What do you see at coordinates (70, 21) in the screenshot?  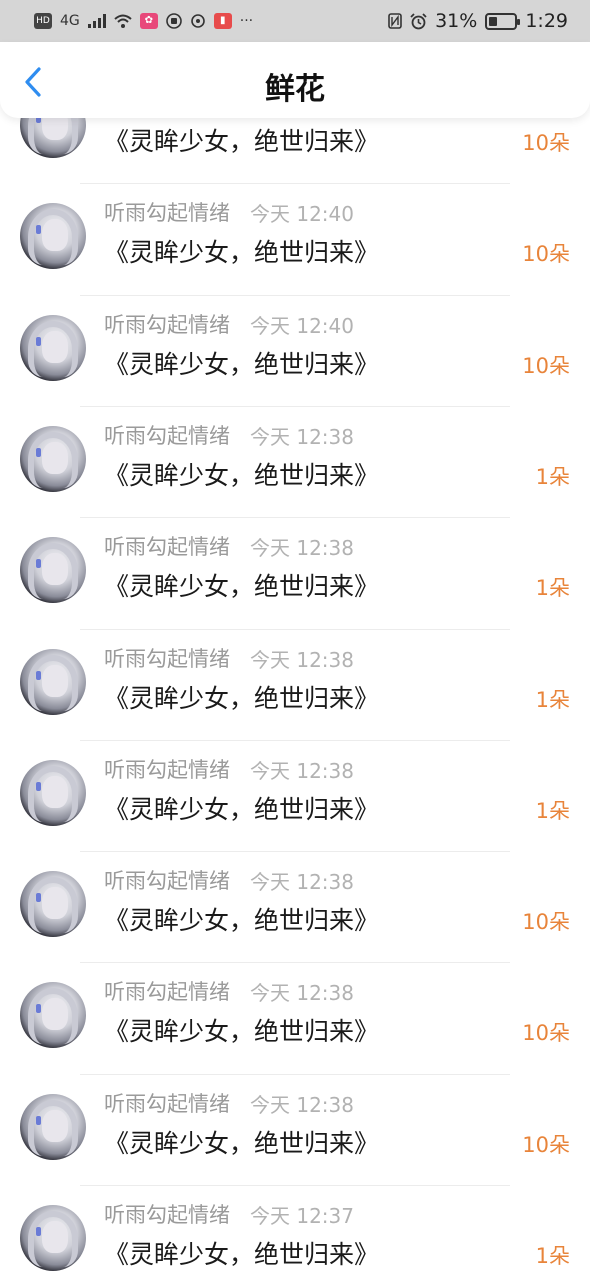 I see `network-type-icon: 4G` at bounding box center [70, 21].